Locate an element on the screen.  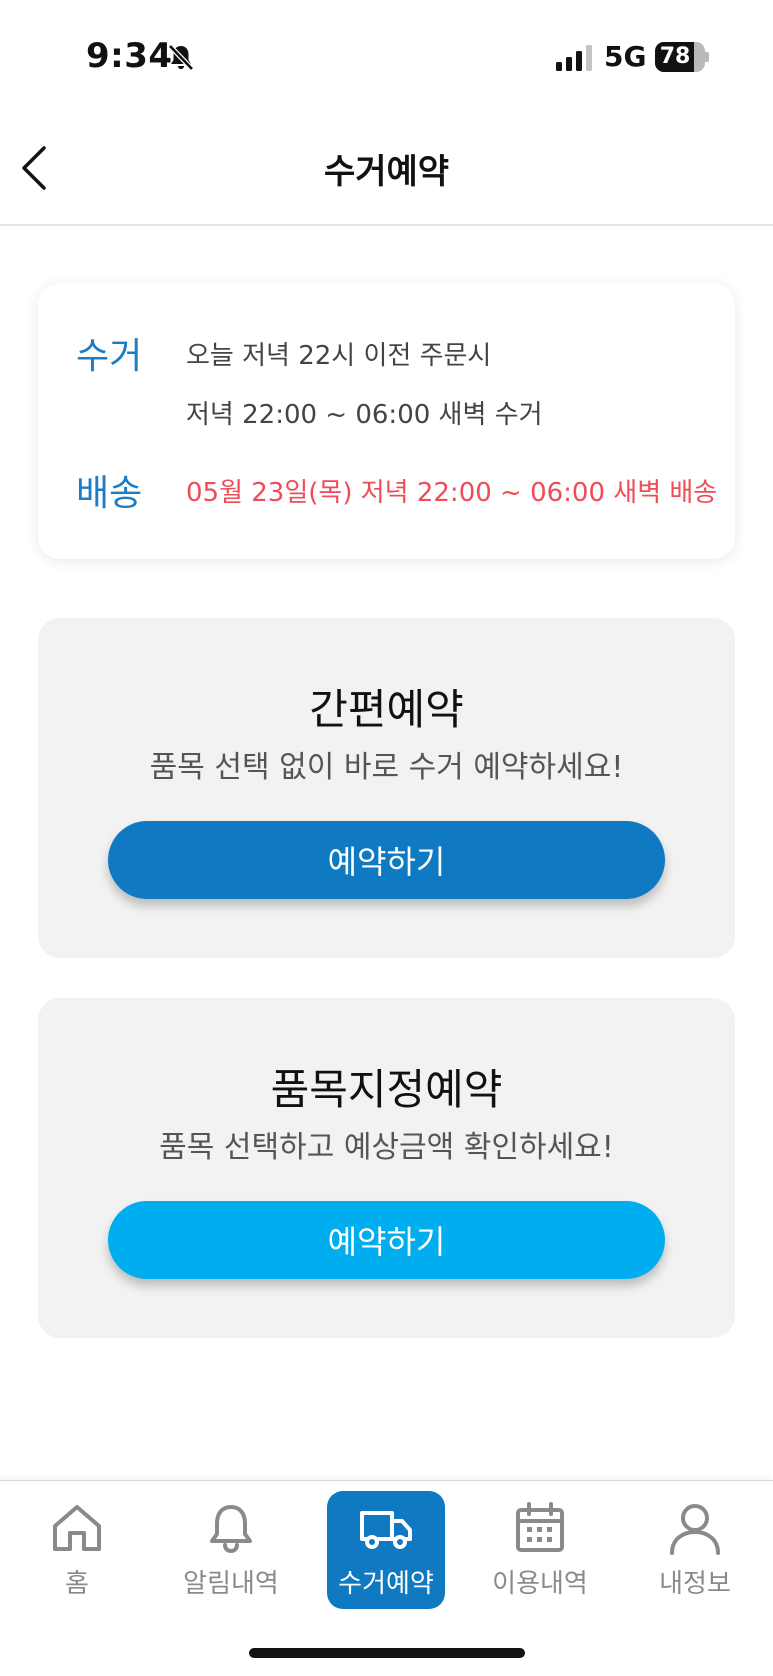
item-reservation-description: 품목 선택하고 예상금액 확인하세요! is located at coordinates (386, 1147).